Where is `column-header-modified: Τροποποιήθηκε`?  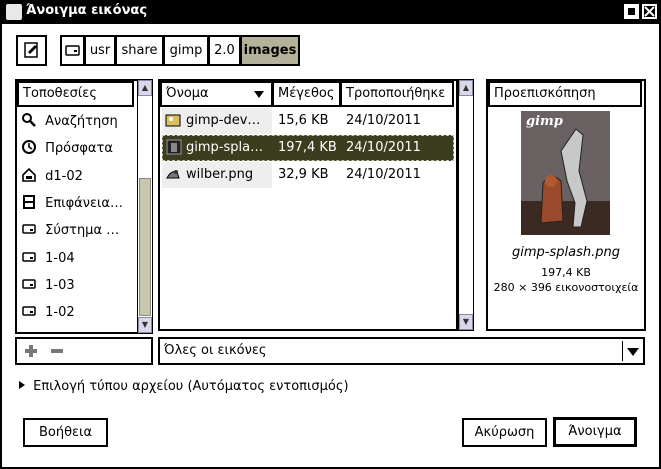
column-header-modified: Τροποποιήθηκε is located at coordinates (397, 94).